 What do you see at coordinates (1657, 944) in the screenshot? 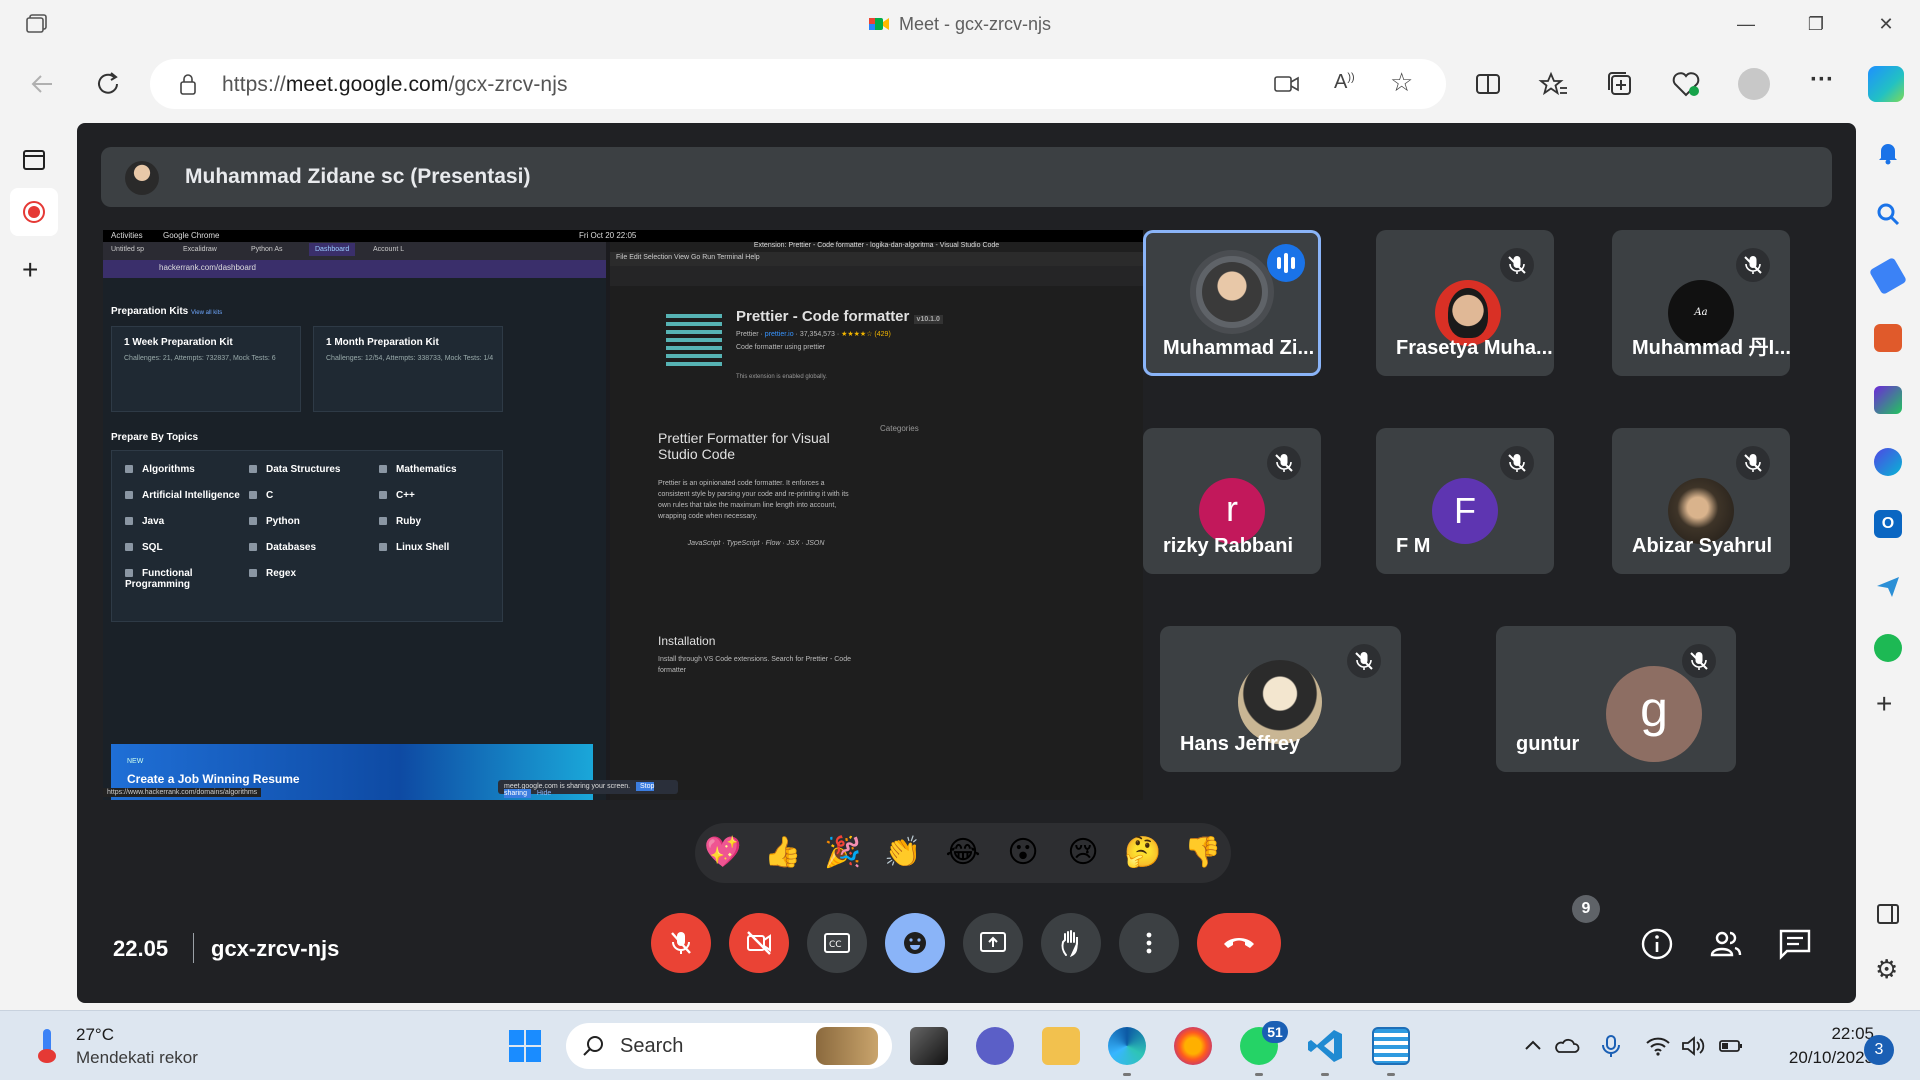
I see `meeting-details-icon` at bounding box center [1657, 944].